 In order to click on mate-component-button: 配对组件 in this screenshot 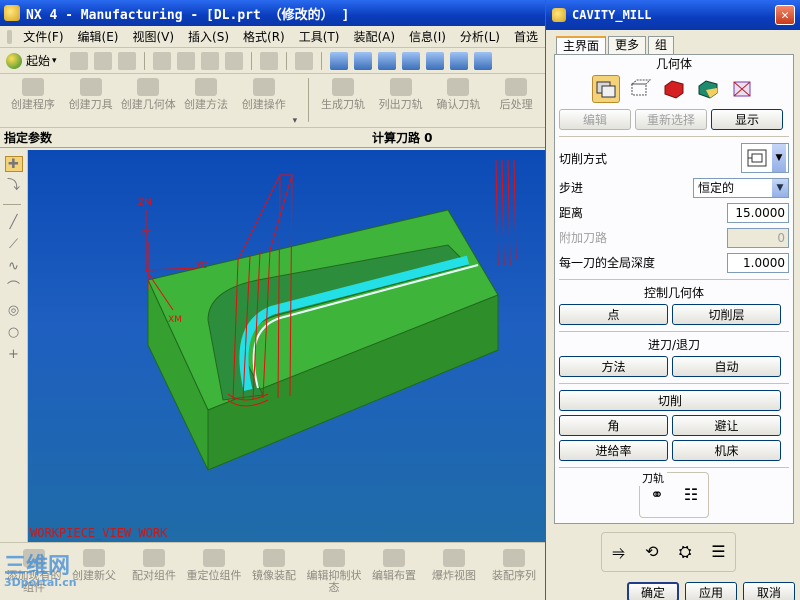, I will do `click(154, 574)`.